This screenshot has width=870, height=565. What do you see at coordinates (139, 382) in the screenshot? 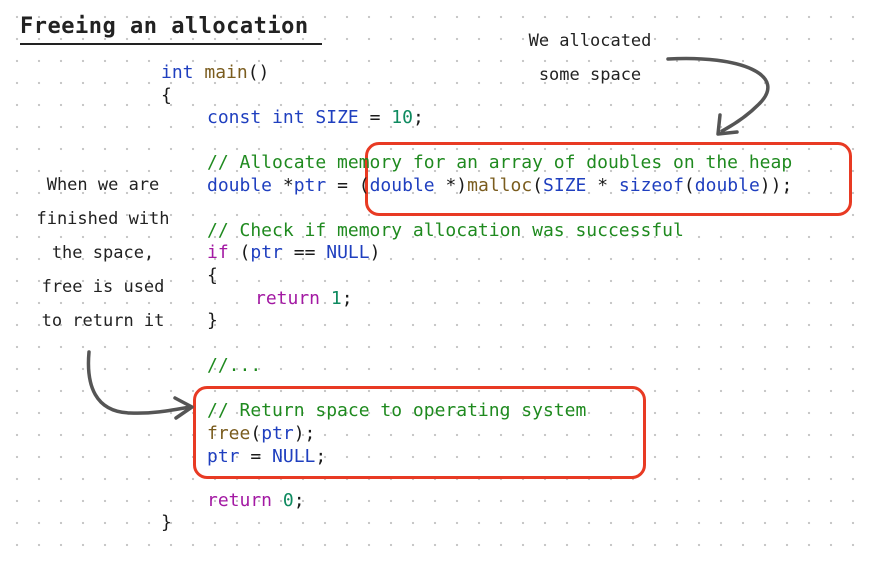
I see `arrow-finished` at bounding box center [139, 382].